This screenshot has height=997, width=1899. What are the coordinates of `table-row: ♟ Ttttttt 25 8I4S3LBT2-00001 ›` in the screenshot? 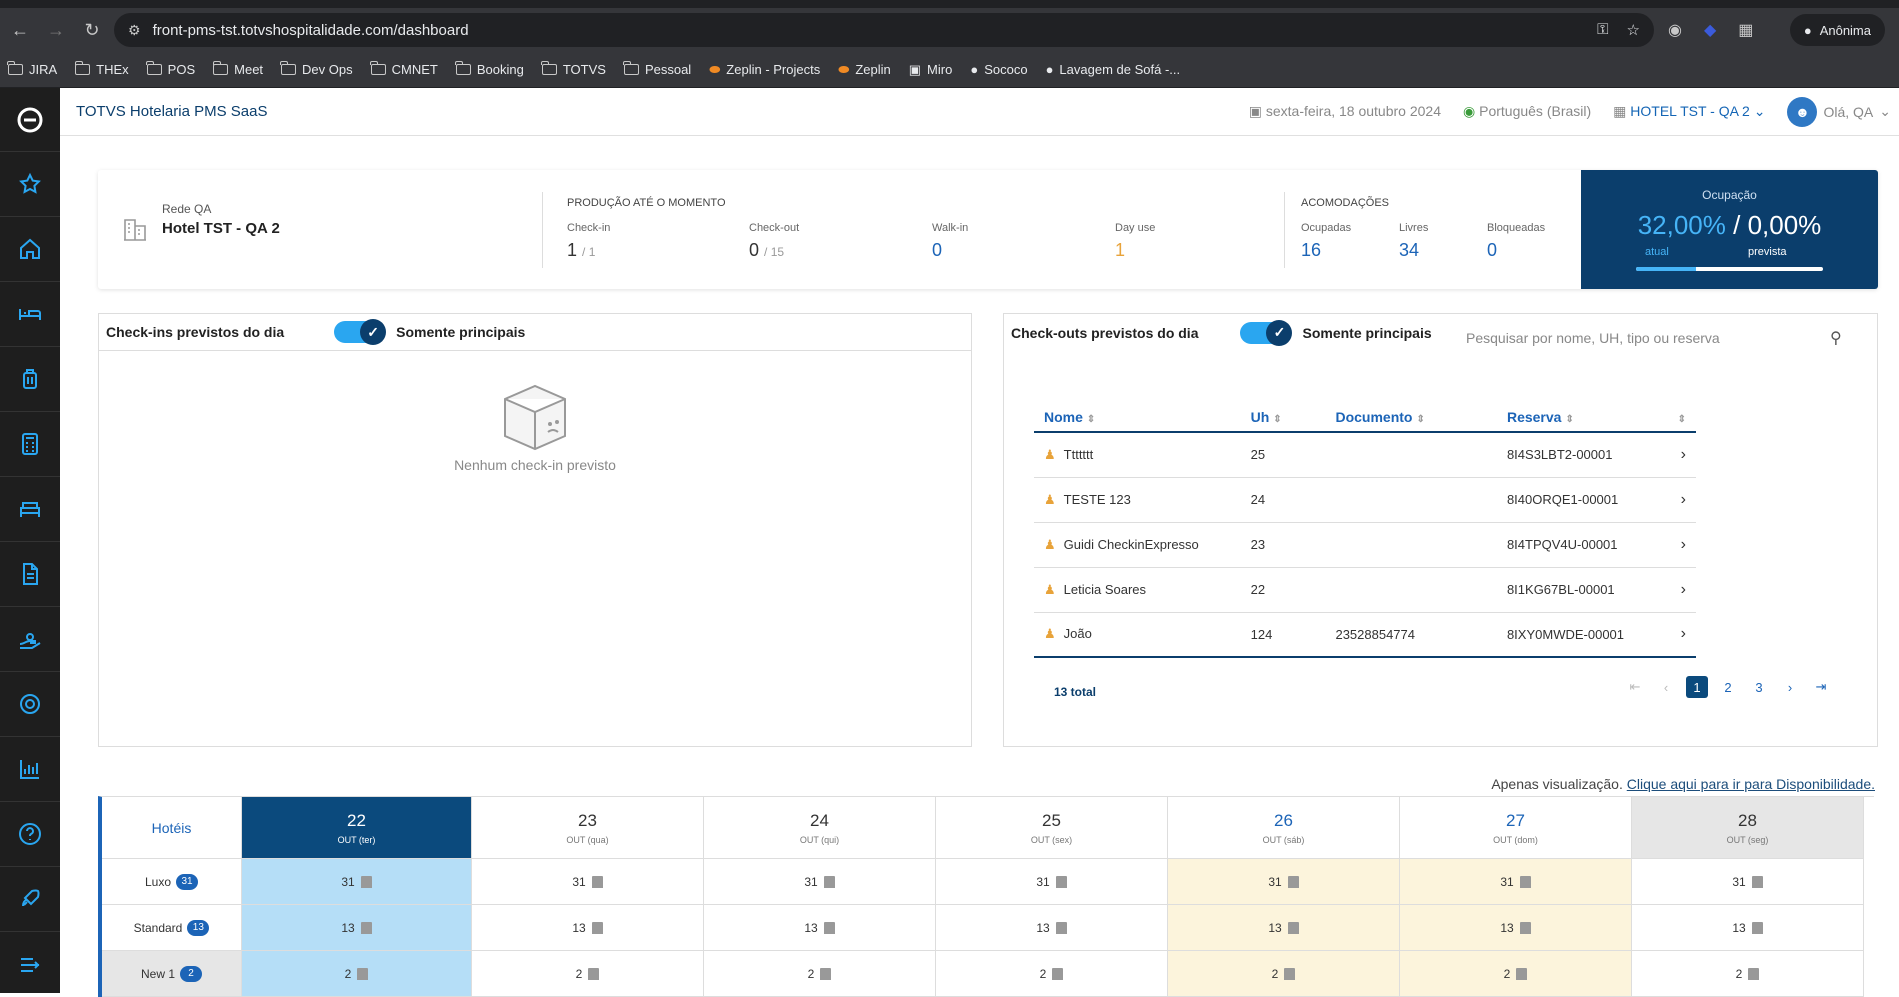 It's located at (1365, 455).